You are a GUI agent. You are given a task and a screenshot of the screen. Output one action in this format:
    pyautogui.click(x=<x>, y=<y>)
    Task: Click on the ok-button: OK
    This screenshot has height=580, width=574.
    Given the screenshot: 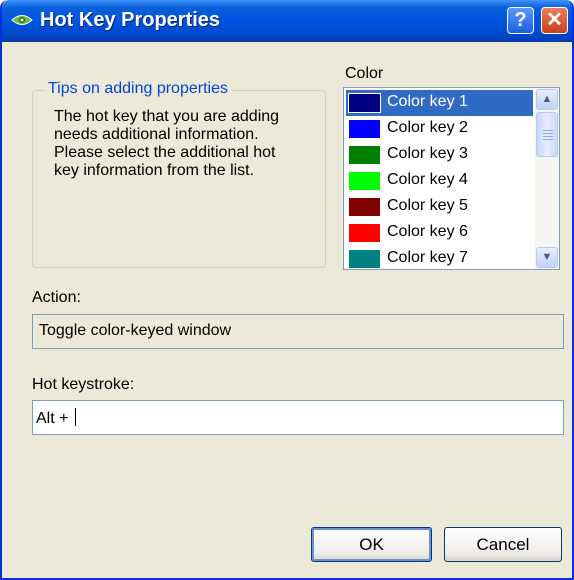 What is the action you would take?
    pyautogui.click(x=371, y=544)
    